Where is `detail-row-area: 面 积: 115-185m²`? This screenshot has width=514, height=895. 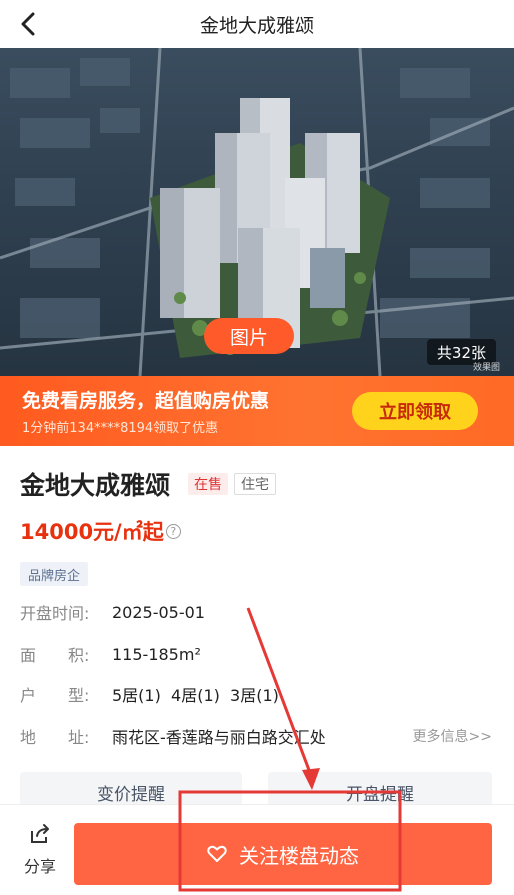
detail-row-area: 面 积: 115-185m² is located at coordinates (110, 654).